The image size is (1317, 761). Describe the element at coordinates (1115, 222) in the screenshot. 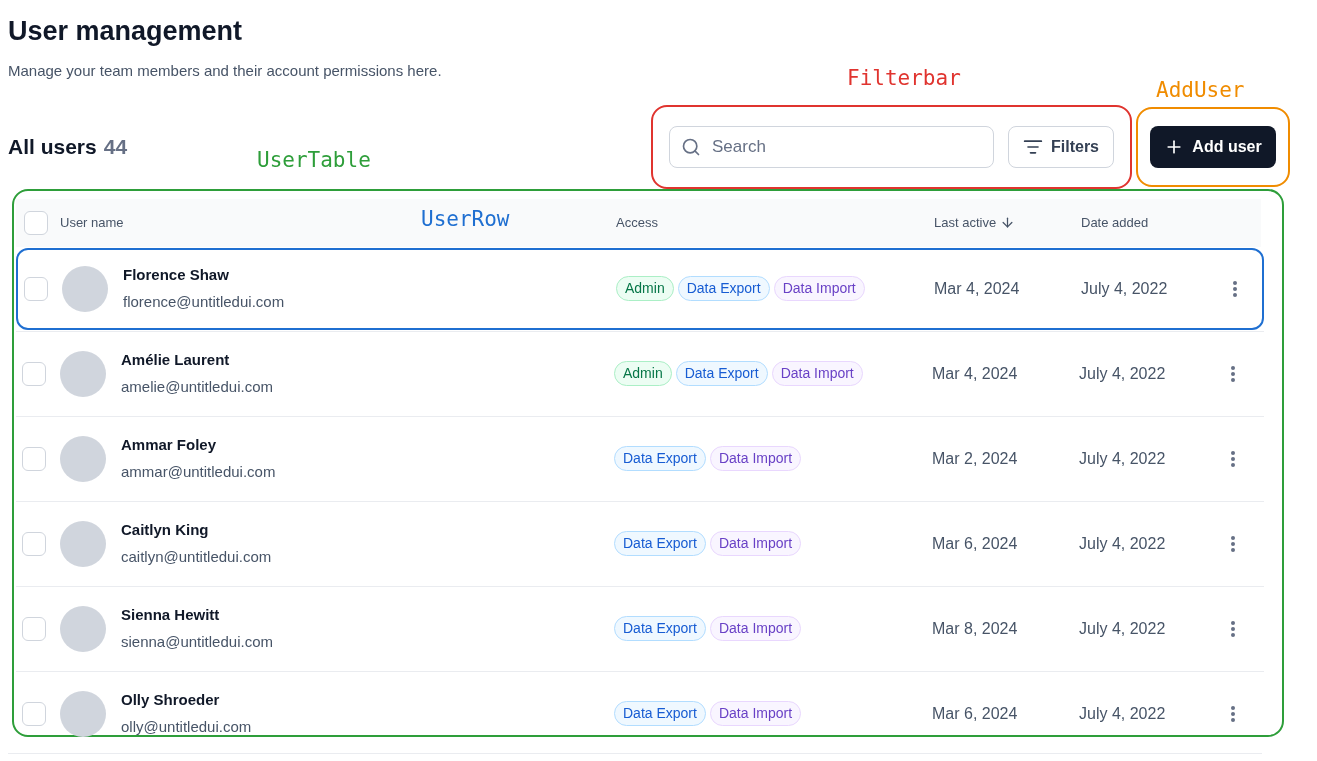

I see `column-header: Date added` at that location.